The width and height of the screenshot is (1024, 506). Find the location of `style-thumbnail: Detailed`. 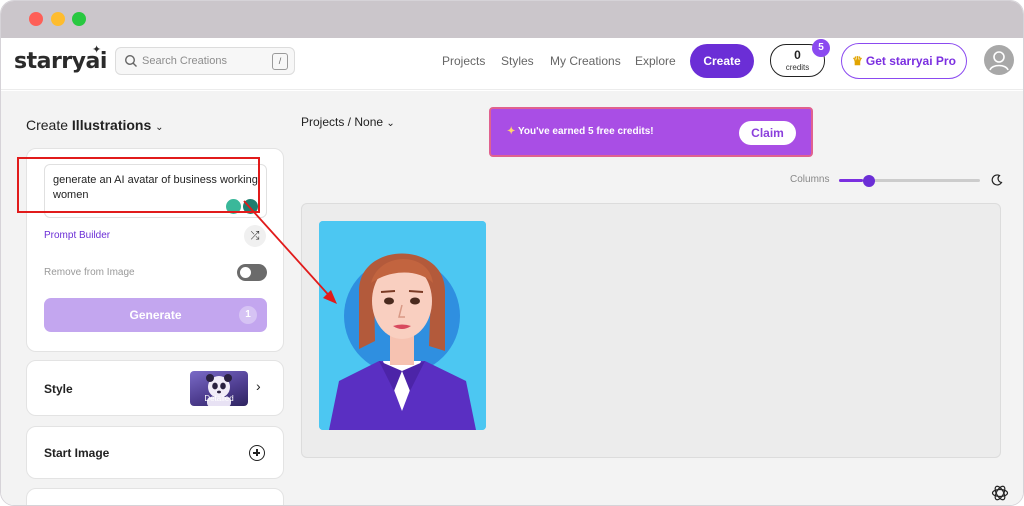

style-thumbnail: Detailed is located at coordinates (219, 388).